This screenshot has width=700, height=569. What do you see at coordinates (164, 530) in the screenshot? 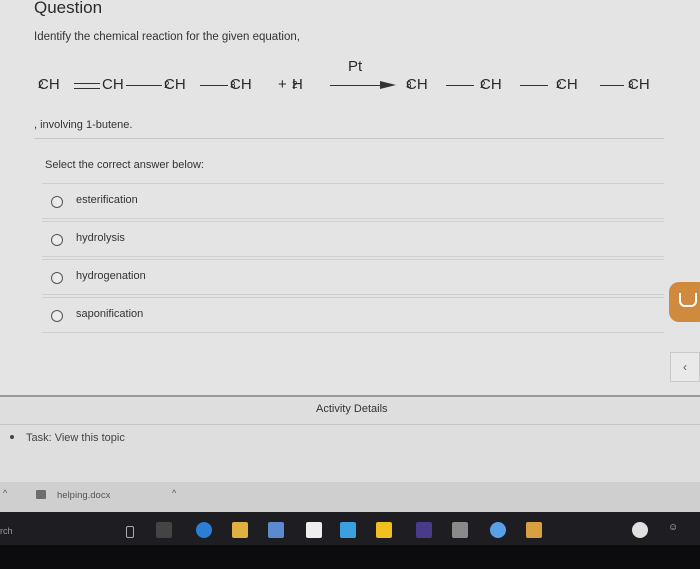
I see `task-view-icon` at bounding box center [164, 530].